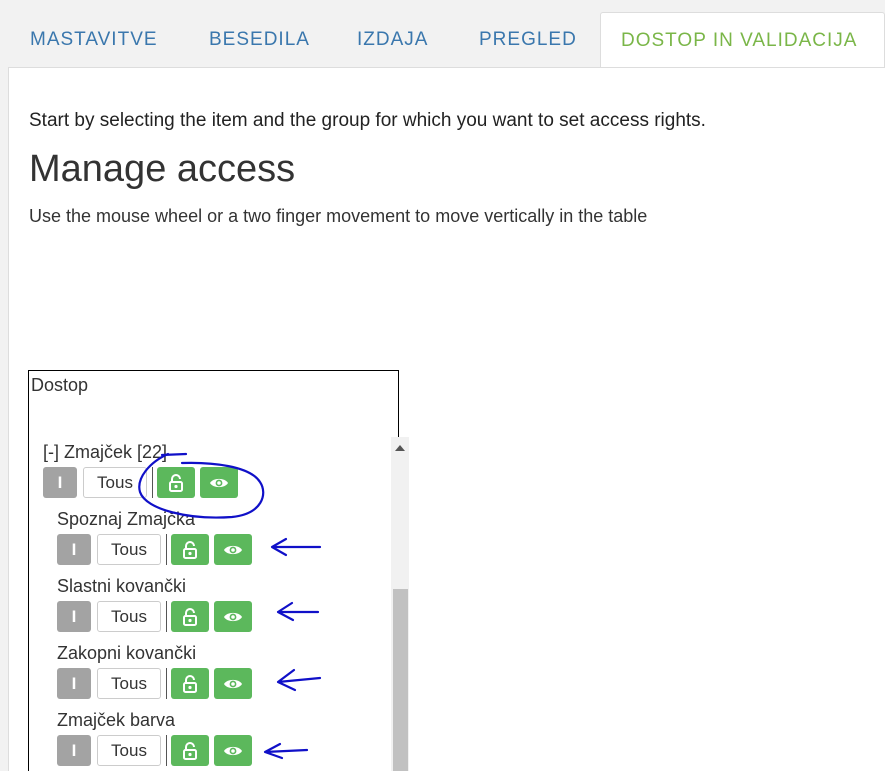  Describe the element at coordinates (528, 40) in the screenshot. I see `tab-pregled: PREGLED` at that location.